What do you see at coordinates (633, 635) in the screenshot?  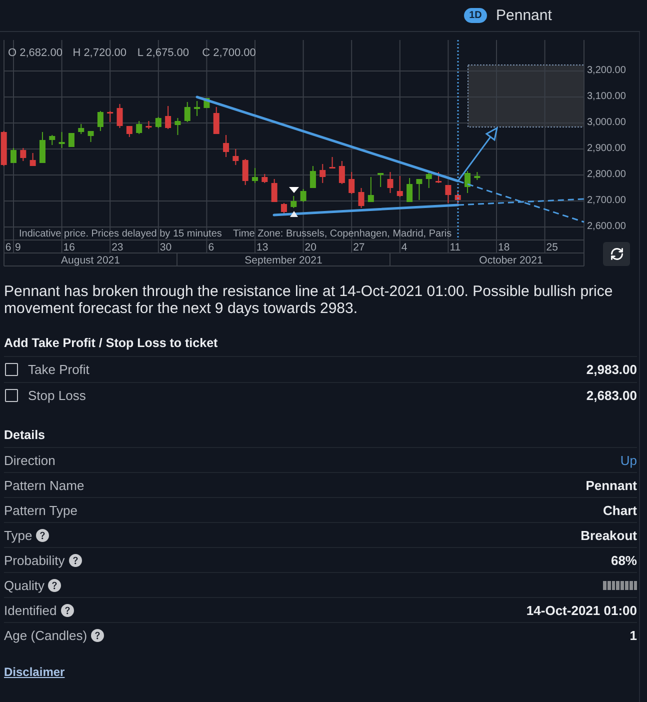 I see `detail-value: 1` at bounding box center [633, 635].